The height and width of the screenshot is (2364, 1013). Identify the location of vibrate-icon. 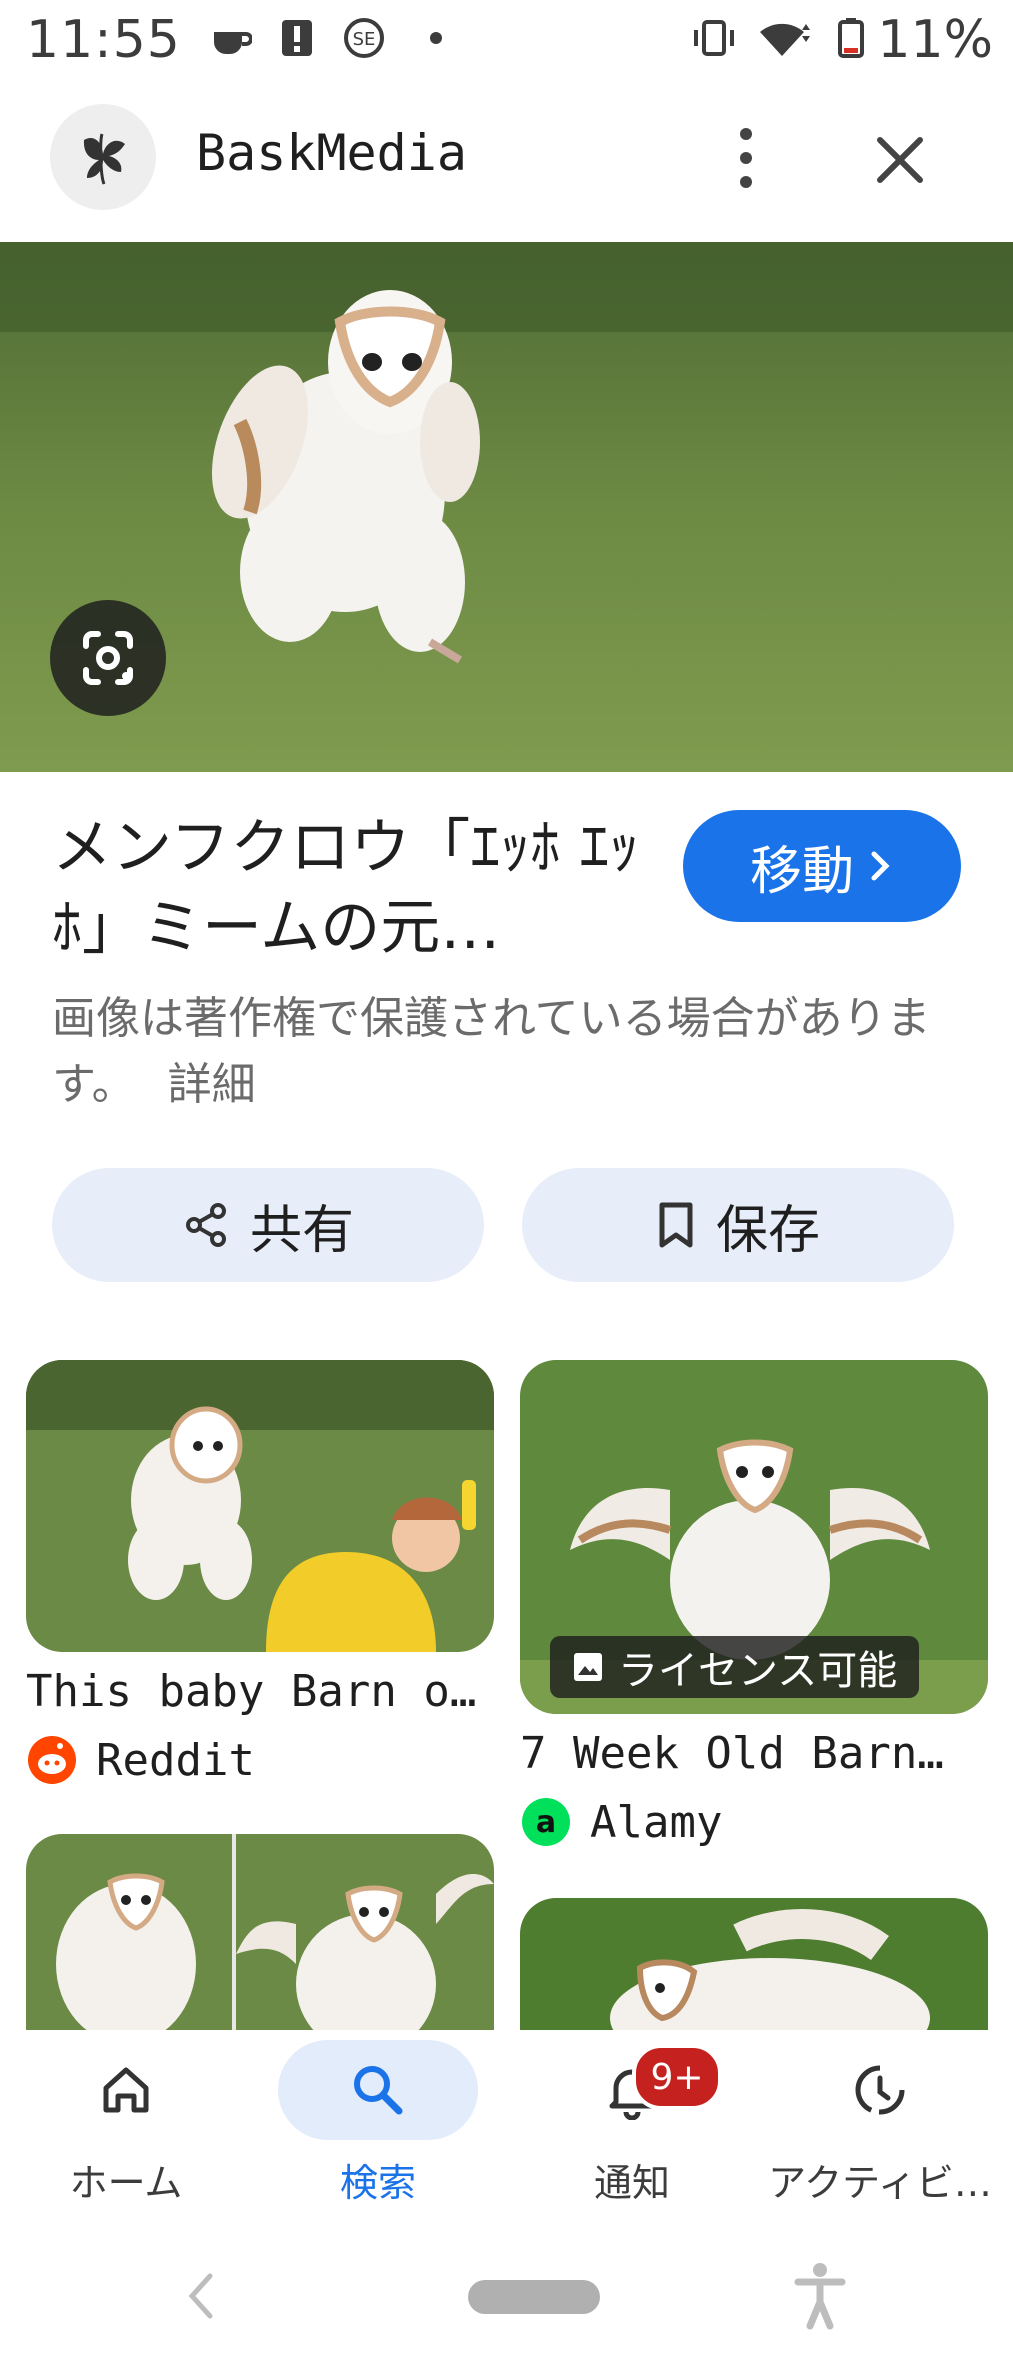
(714, 38).